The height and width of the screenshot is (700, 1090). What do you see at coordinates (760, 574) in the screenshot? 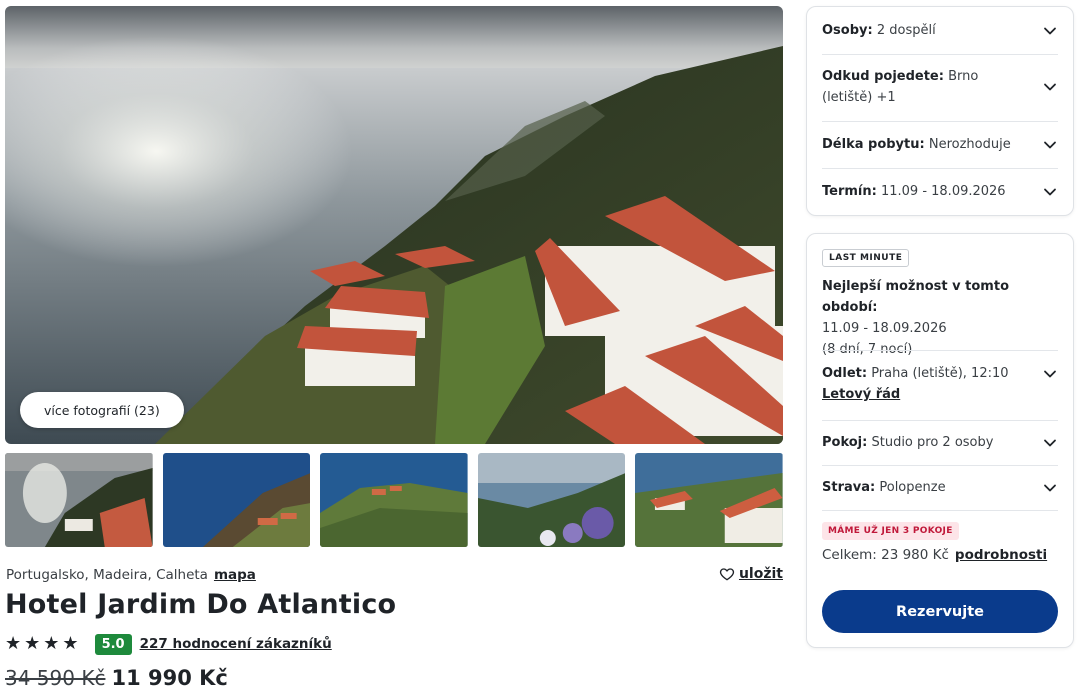
I see `save-label: uložit` at bounding box center [760, 574].